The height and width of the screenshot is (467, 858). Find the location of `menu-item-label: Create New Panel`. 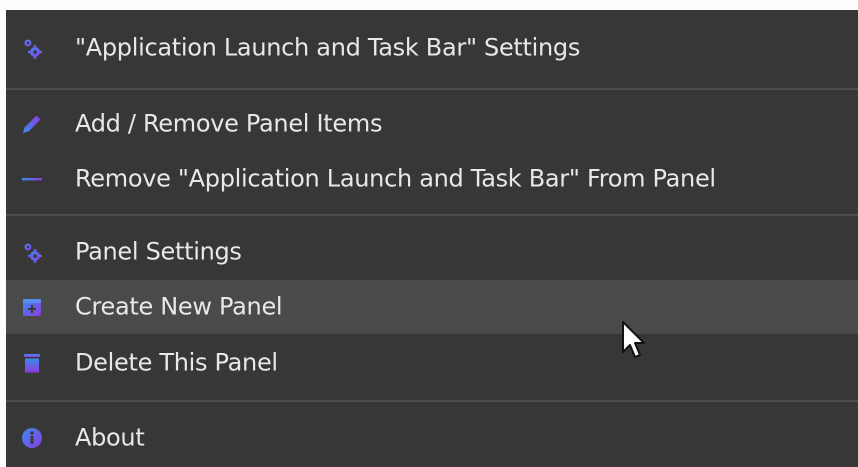

menu-item-label: Create New Panel is located at coordinates (179, 306).